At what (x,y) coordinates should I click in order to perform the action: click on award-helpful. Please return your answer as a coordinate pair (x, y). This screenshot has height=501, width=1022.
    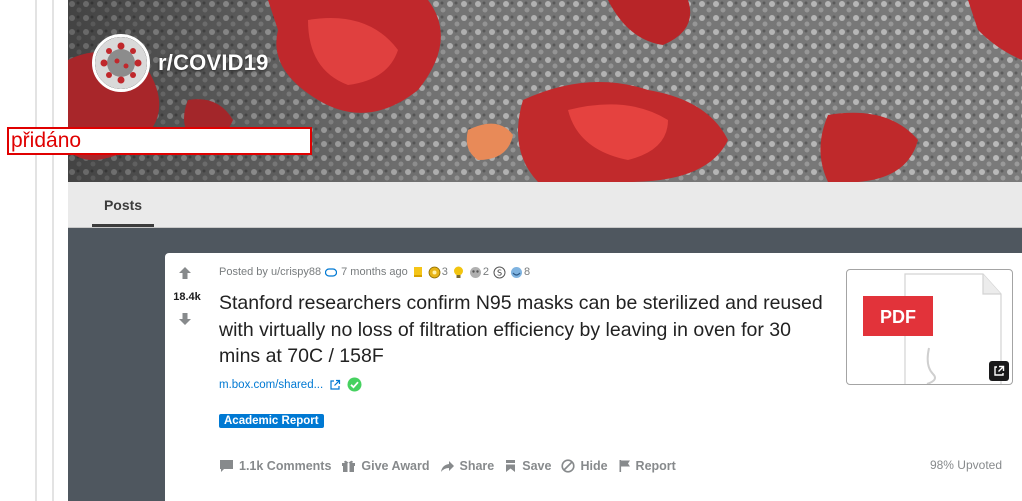
    Looking at the image, I should click on (458, 272).